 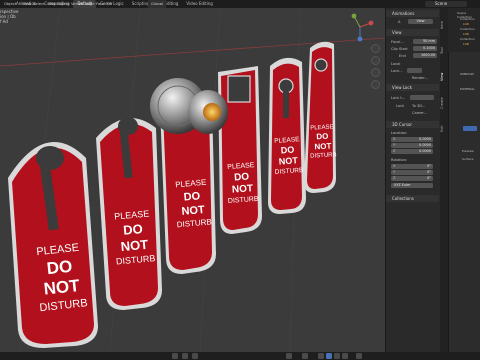 I want to click on sidebar-tab-edit: Edit, so click(x=444, y=129).